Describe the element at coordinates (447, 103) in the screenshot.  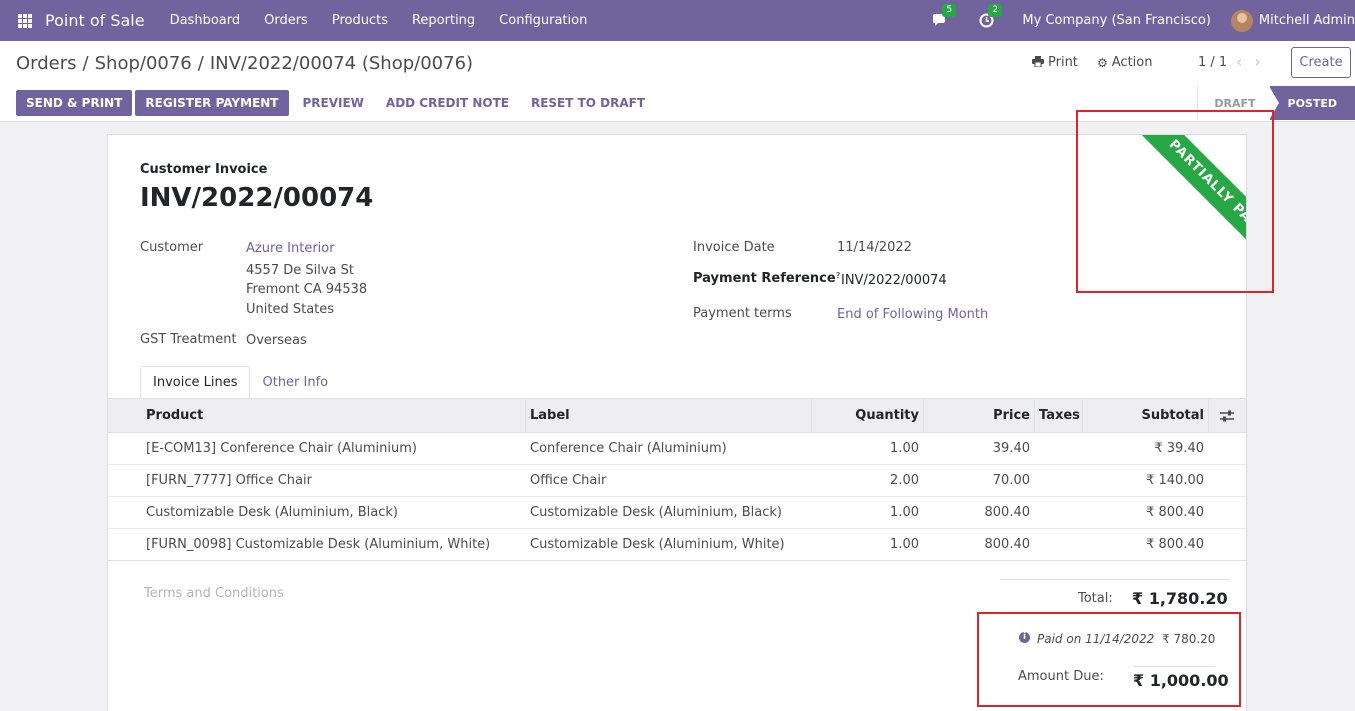
I see `add-credit-note-button: ADD CREDIT NOTE` at that location.